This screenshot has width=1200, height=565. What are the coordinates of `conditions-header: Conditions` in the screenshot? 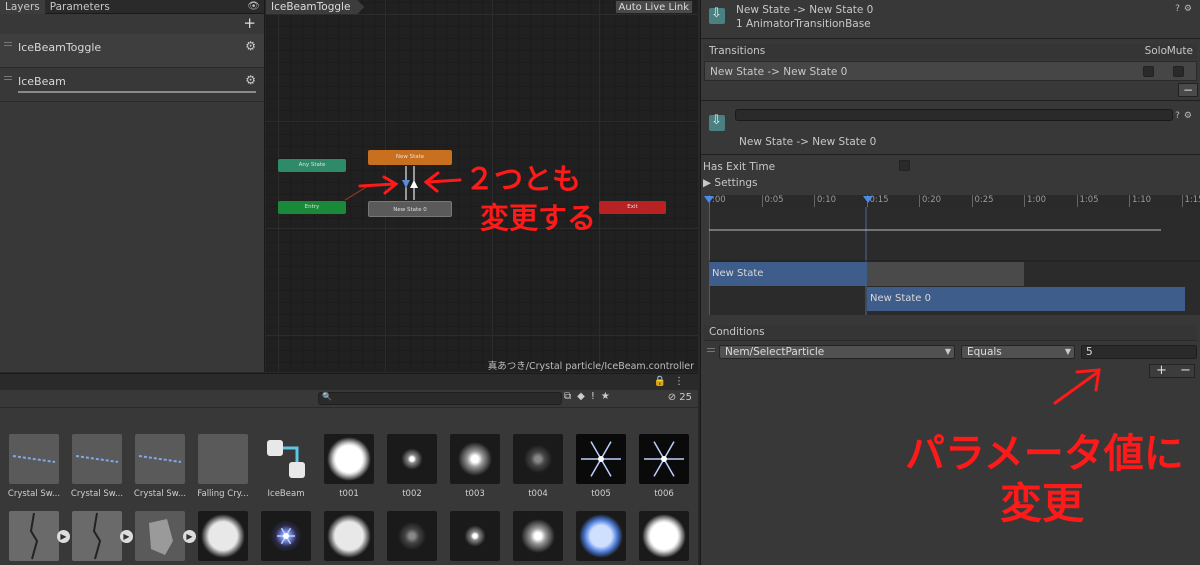 It's located at (950, 332).